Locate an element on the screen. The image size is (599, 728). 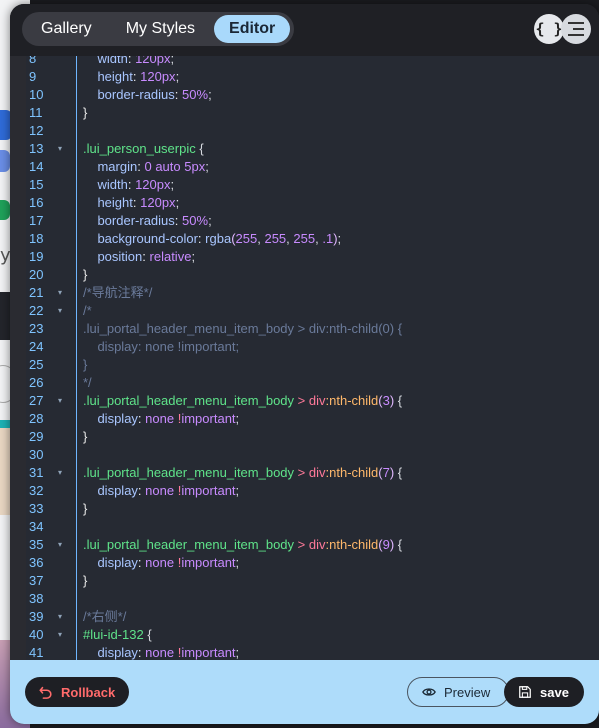
line-number: 33 is located at coordinates (36, 508).